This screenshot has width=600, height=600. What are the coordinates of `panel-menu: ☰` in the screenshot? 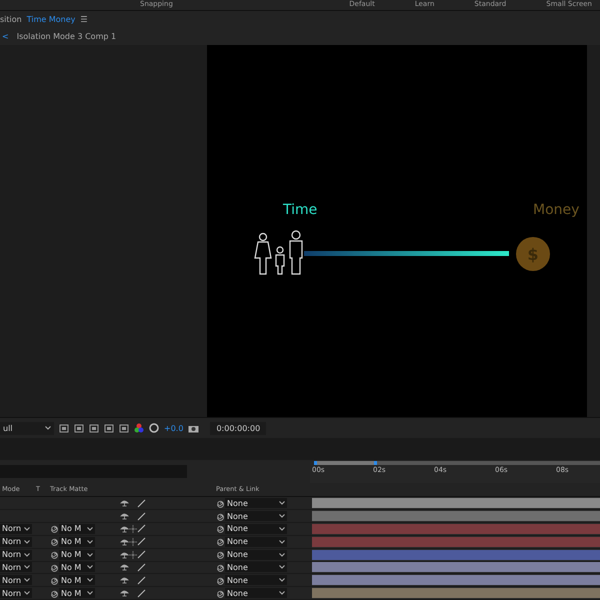 It's located at (84, 19).